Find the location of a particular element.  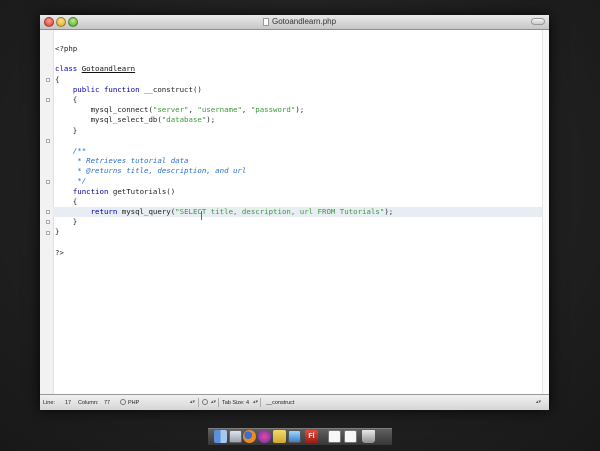

code-token: * Retrieves tutorial data is located at coordinates (122, 161).